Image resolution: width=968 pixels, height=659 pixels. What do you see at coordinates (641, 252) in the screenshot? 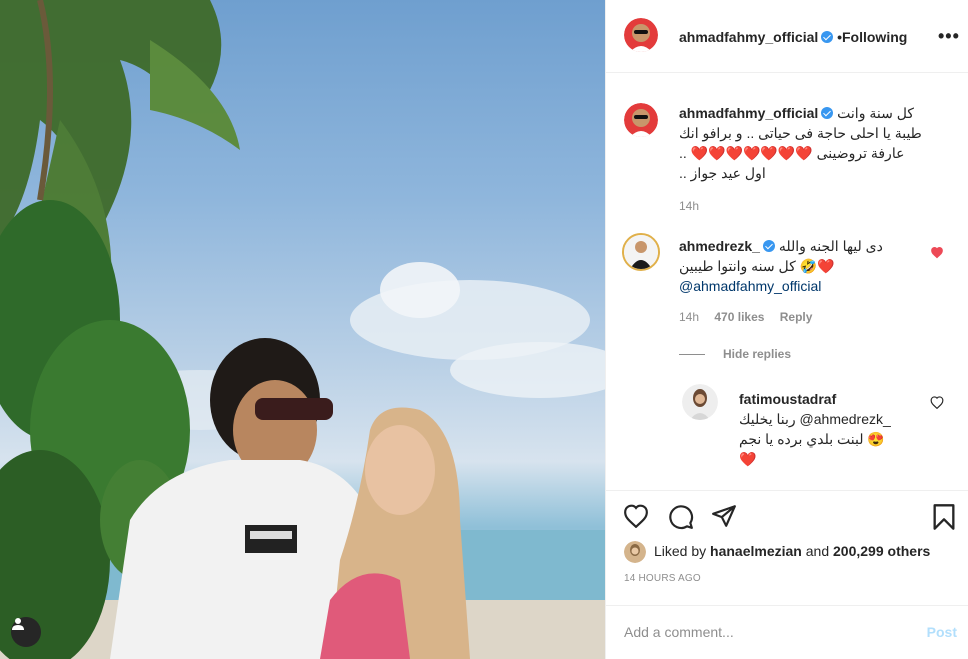
I see `commenter-avatar` at bounding box center [641, 252].